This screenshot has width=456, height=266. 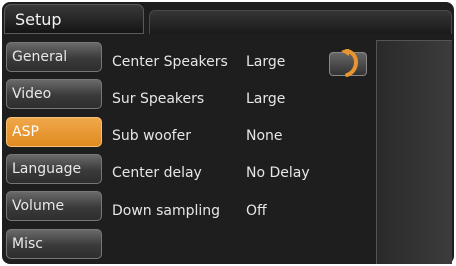 I want to click on setting-row-sur-speakers: Sur Speakers Large, so click(x=242, y=99).